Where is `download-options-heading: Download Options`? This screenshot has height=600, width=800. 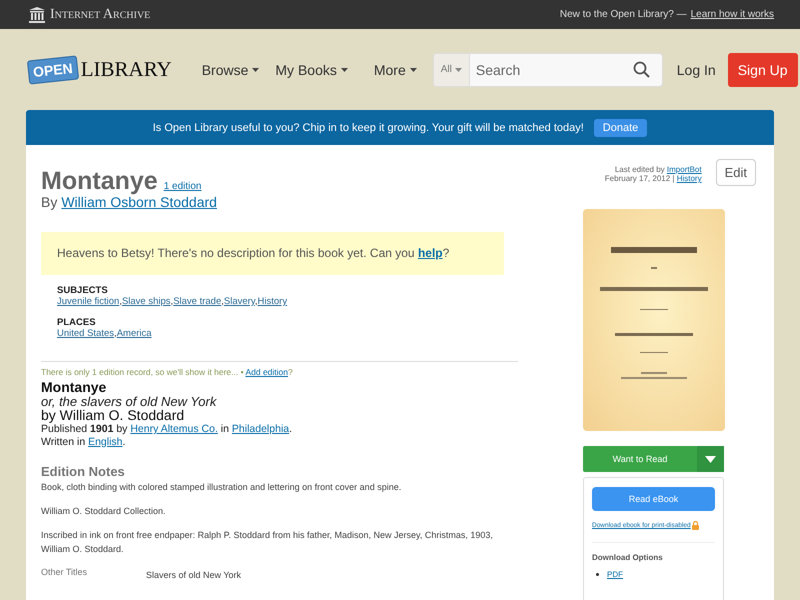 download-options-heading: Download Options is located at coordinates (628, 557).